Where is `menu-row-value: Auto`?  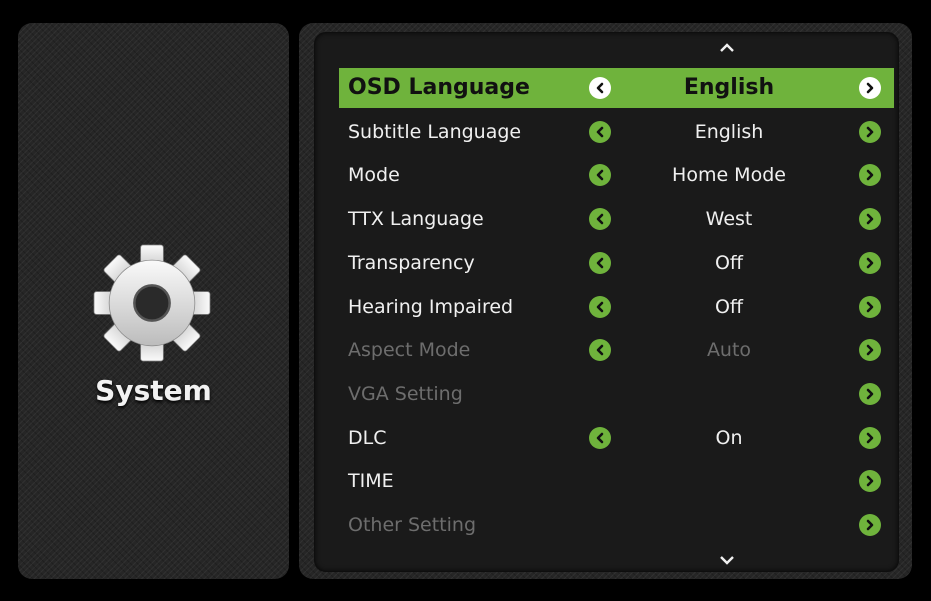 menu-row-value: Auto is located at coordinates (729, 350).